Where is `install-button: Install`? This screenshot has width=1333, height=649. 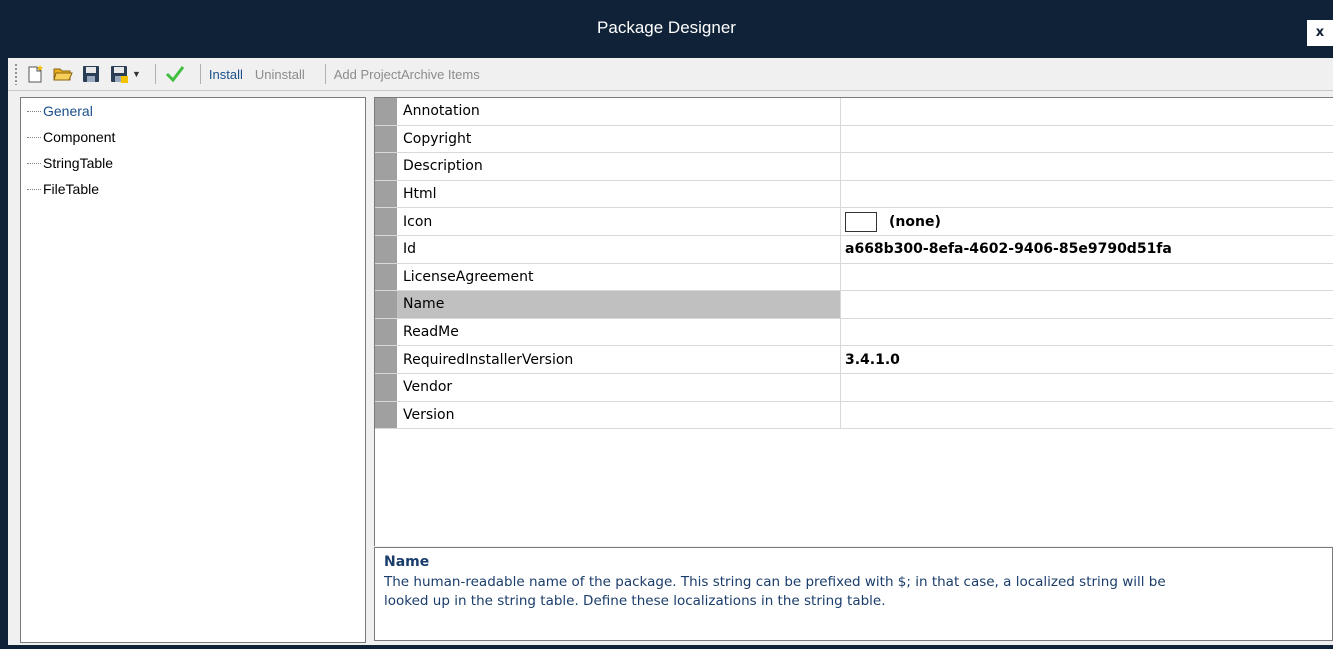
install-button: Install is located at coordinates (226, 74).